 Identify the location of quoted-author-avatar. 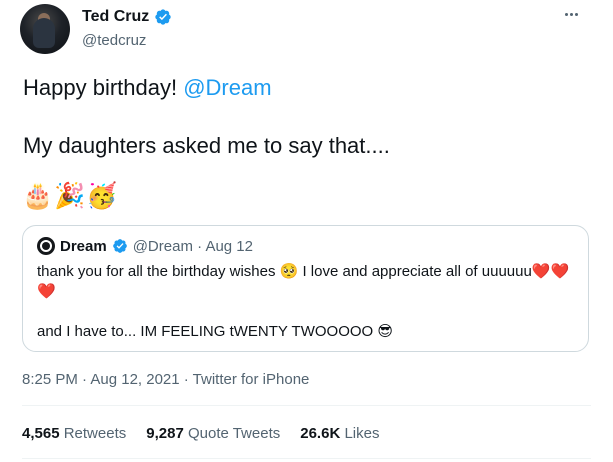
(46, 246).